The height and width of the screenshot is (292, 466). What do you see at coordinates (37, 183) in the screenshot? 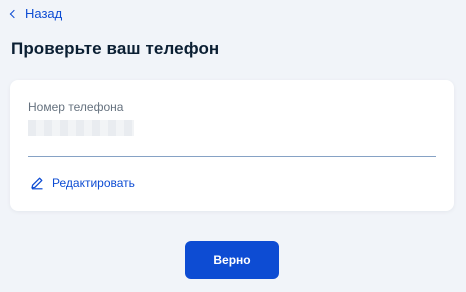
I see `pencil-icon` at bounding box center [37, 183].